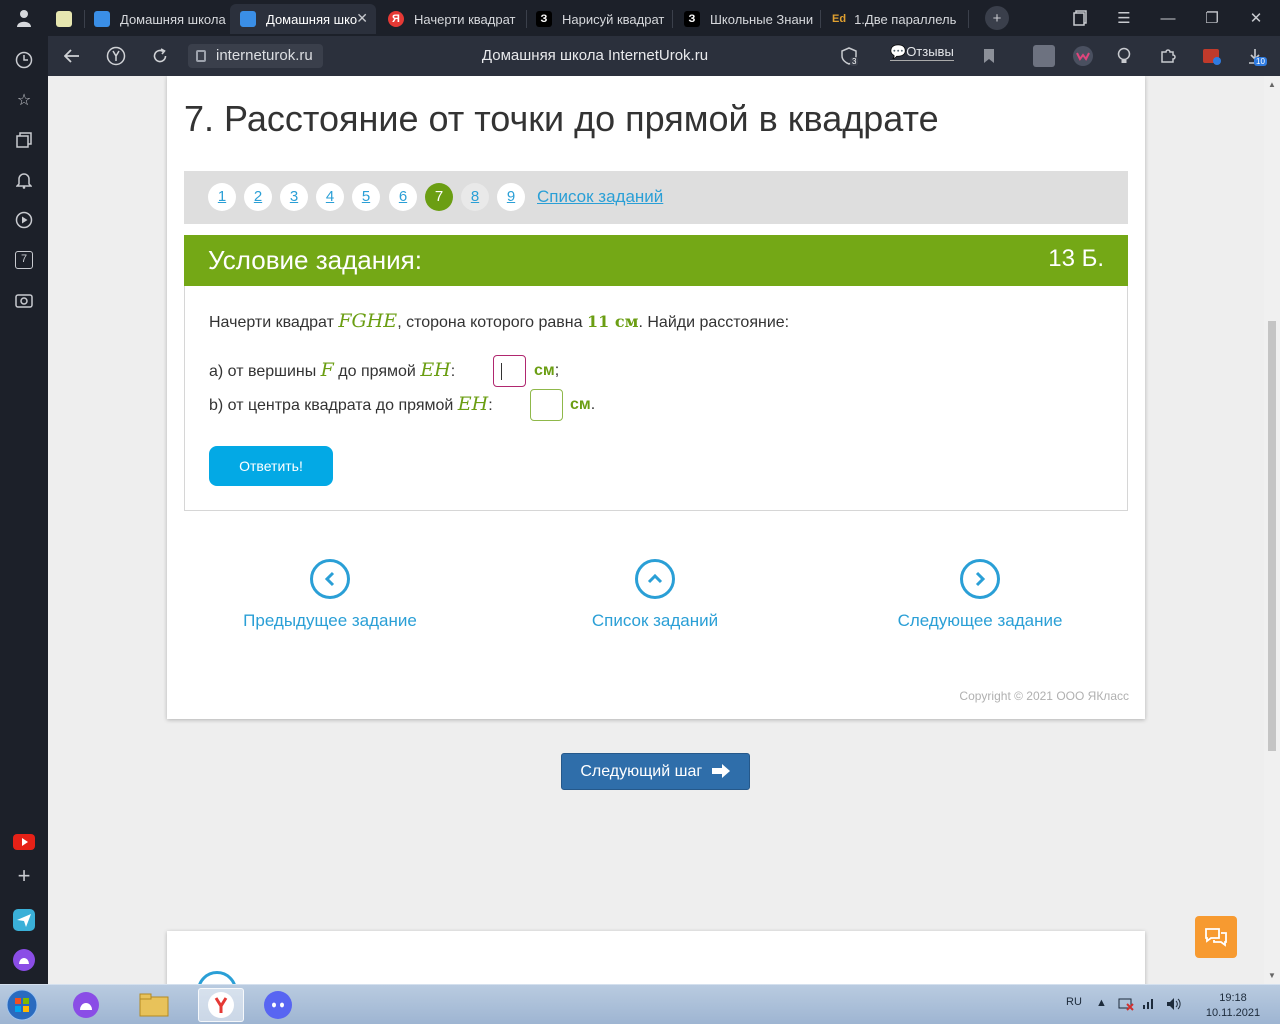  I want to click on minimize-icon: —, so click(1168, 18).